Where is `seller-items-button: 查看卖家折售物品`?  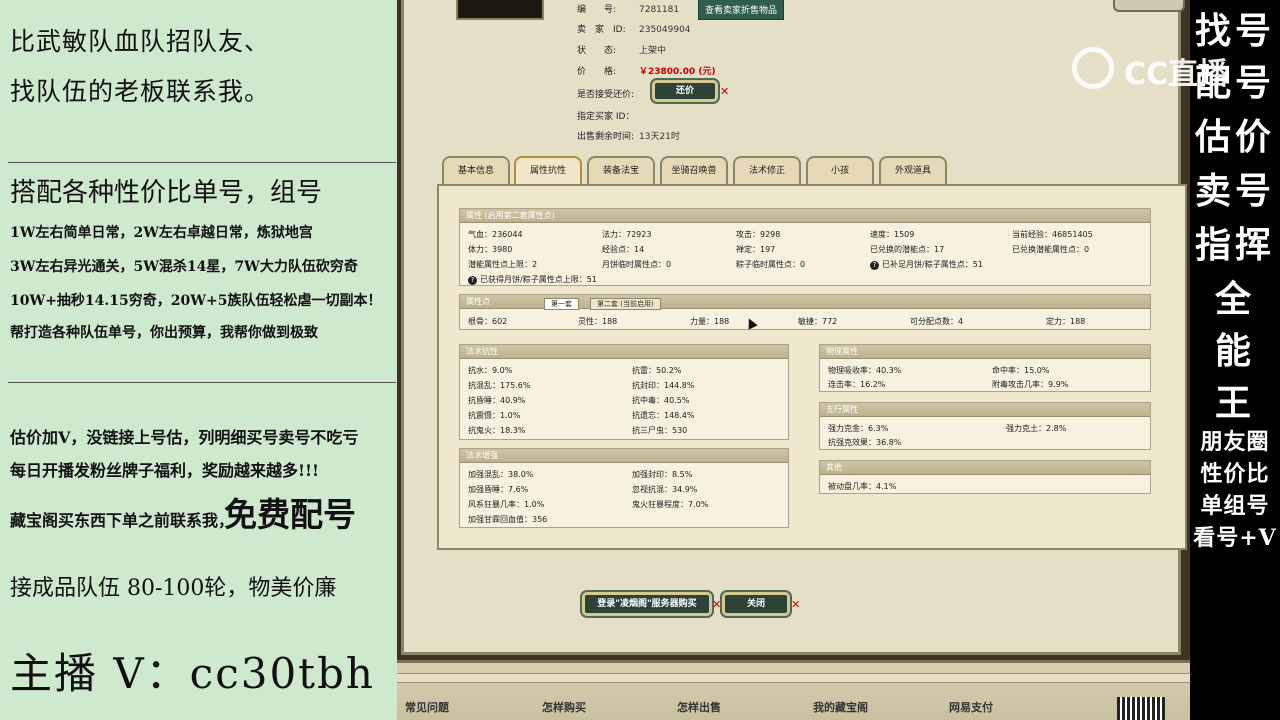
seller-items-button: 查看卖家折售物品 is located at coordinates (741, 10).